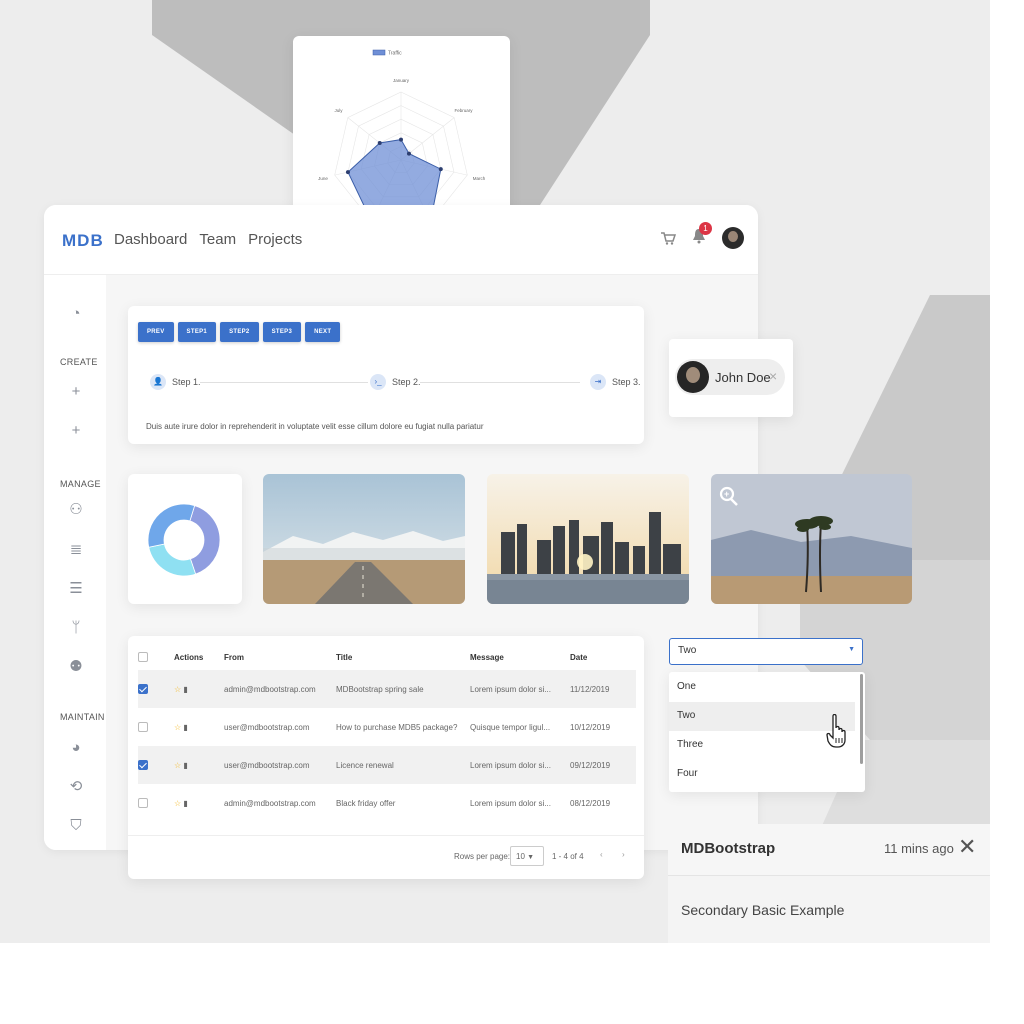  What do you see at coordinates (763, 910) in the screenshot?
I see `toast-body: Secondary Basic Example` at bounding box center [763, 910].